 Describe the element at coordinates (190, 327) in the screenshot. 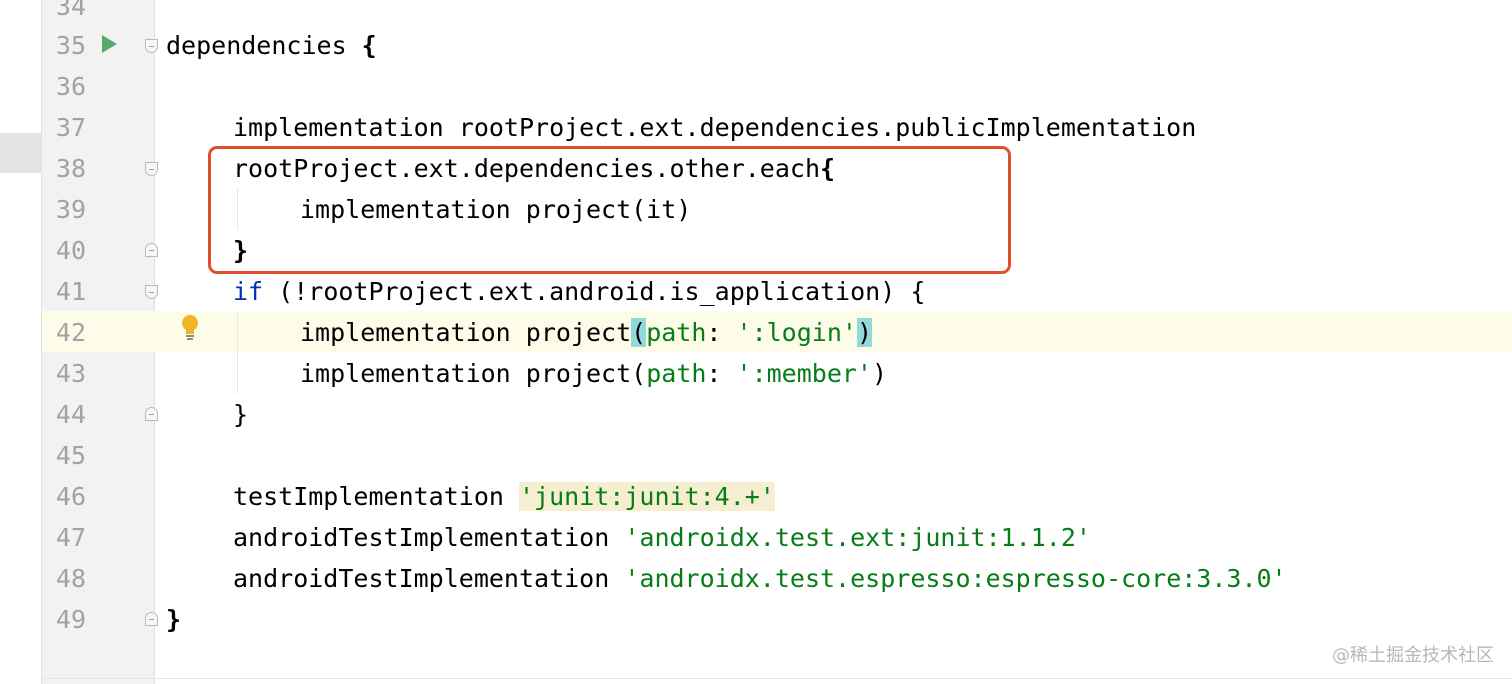

I see `lightbulb-icon` at that location.